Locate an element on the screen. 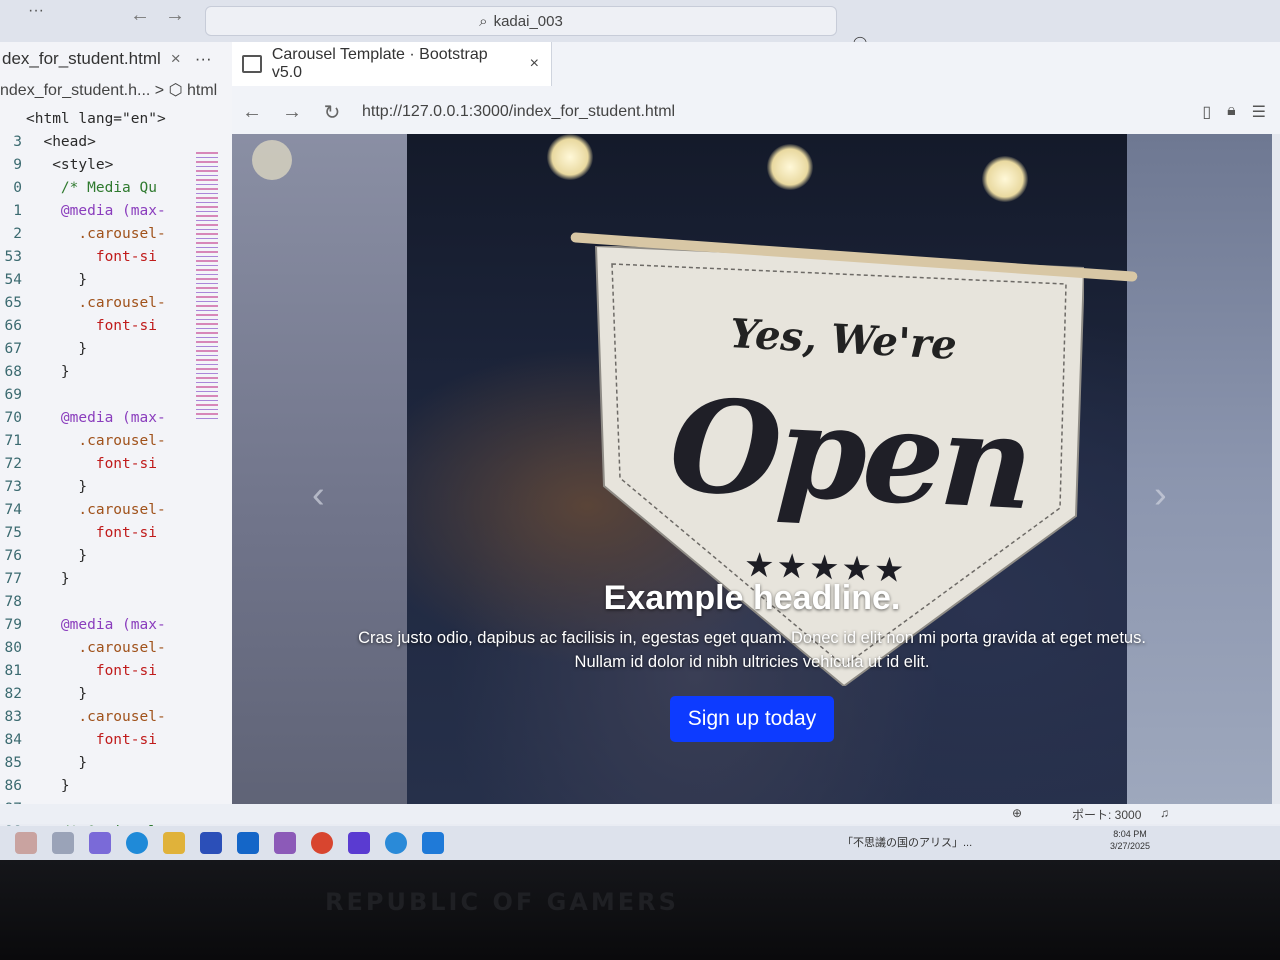 This screenshot has width=1280, height=960. outlook-icon is located at coordinates (248, 843).